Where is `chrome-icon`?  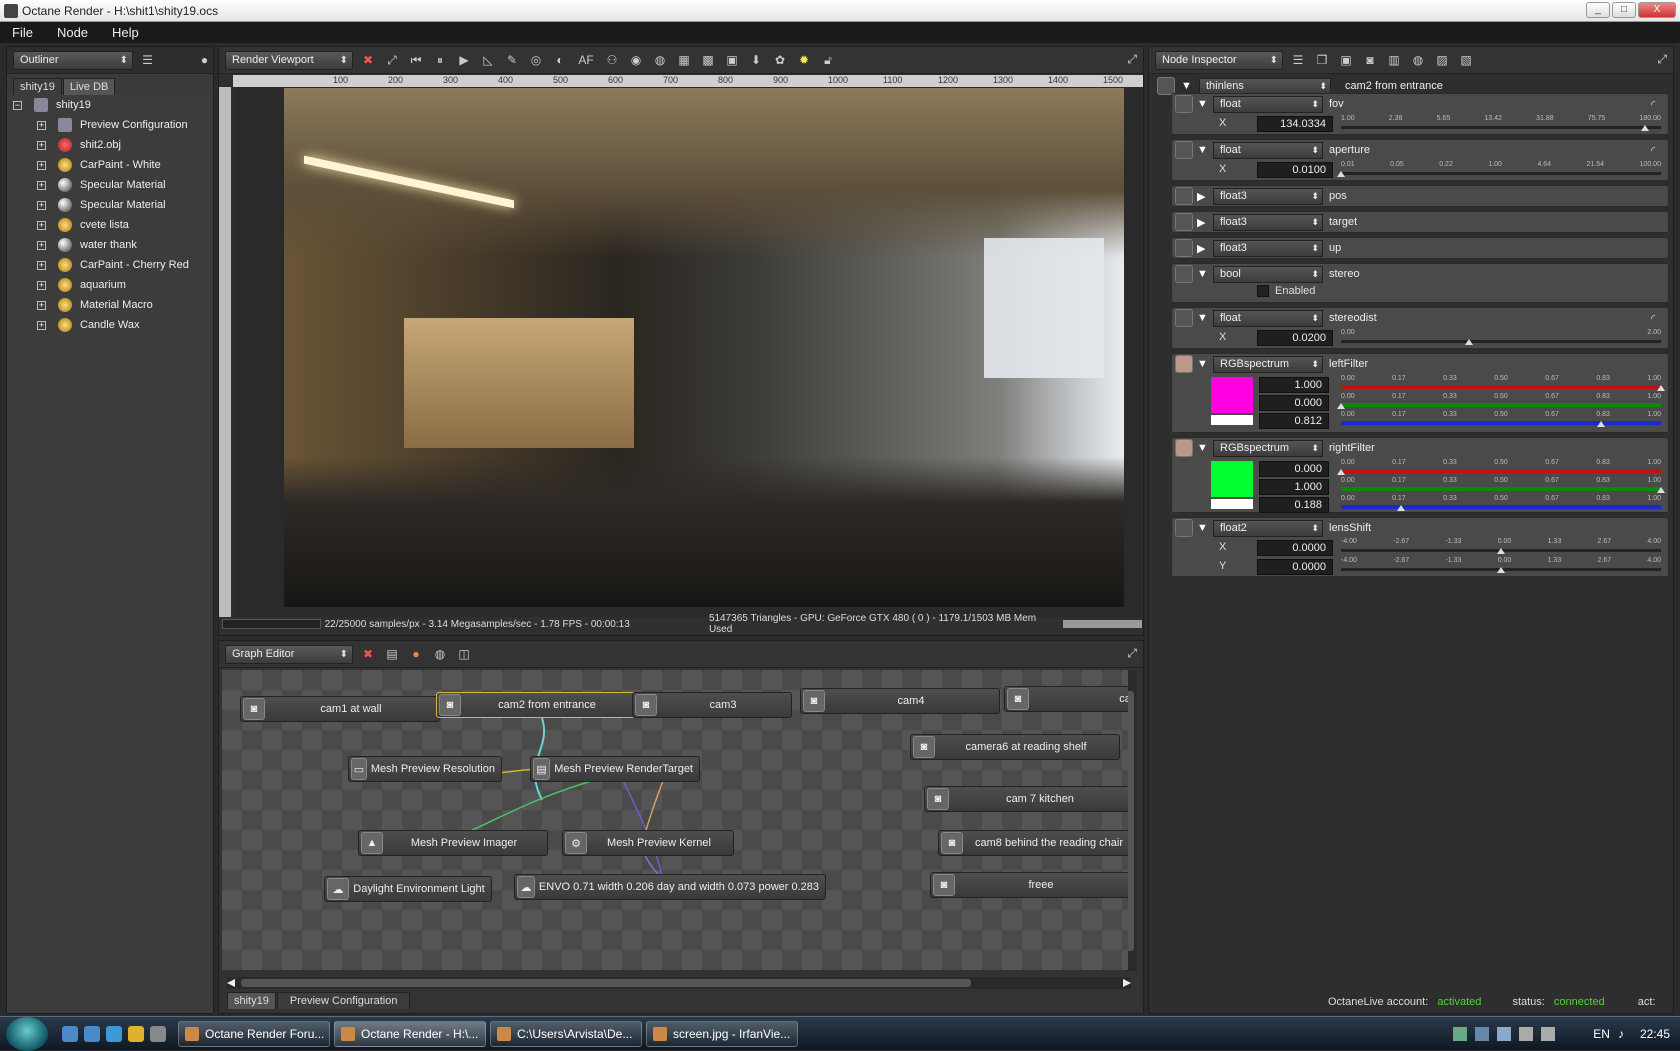 chrome-icon is located at coordinates (136, 1033).